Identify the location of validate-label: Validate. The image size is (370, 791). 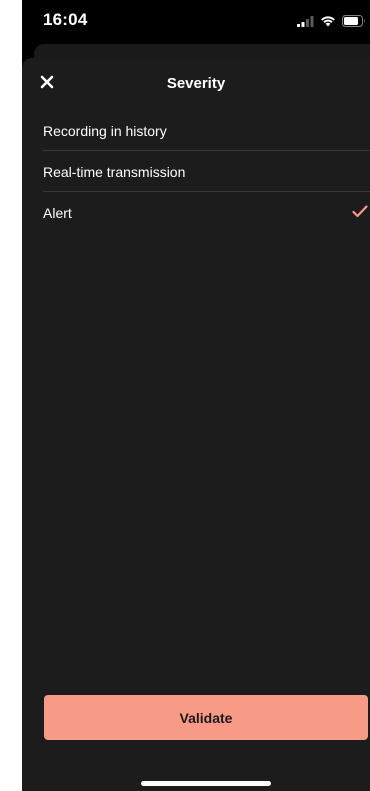
(206, 717).